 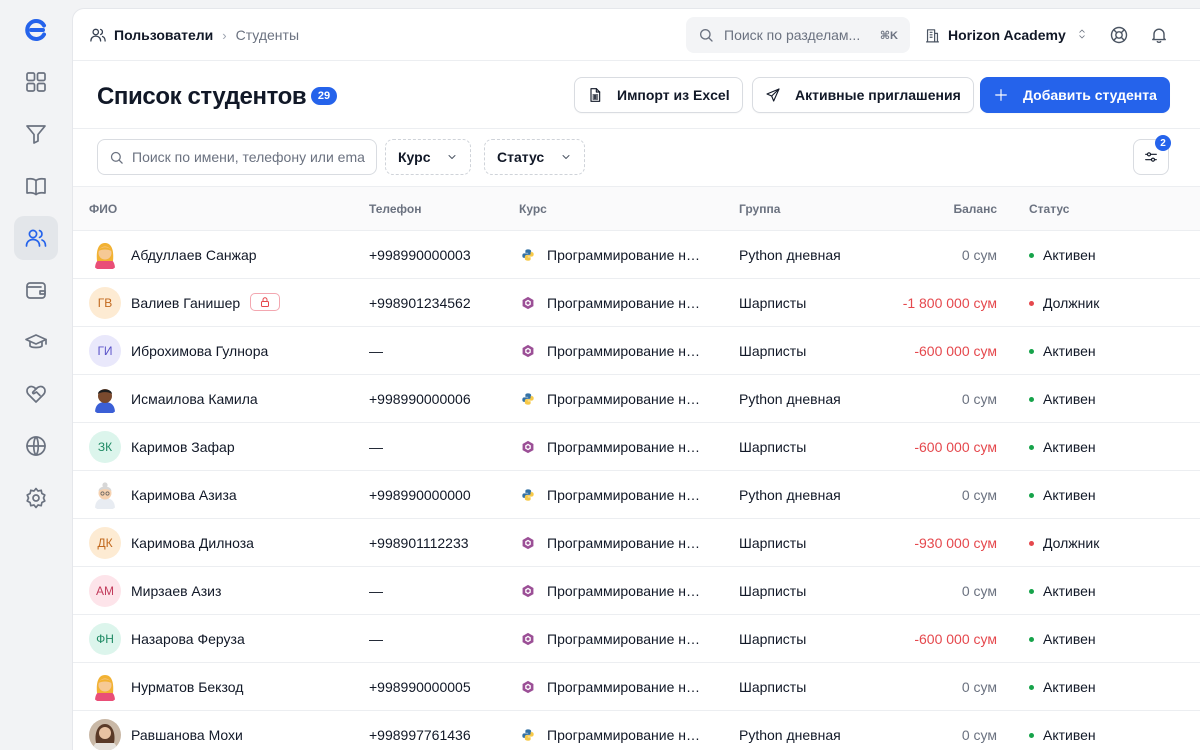 What do you see at coordinates (36, 238) in the screenshot?
I see `sidebar-users-icon` at bounding box center [36, 238].